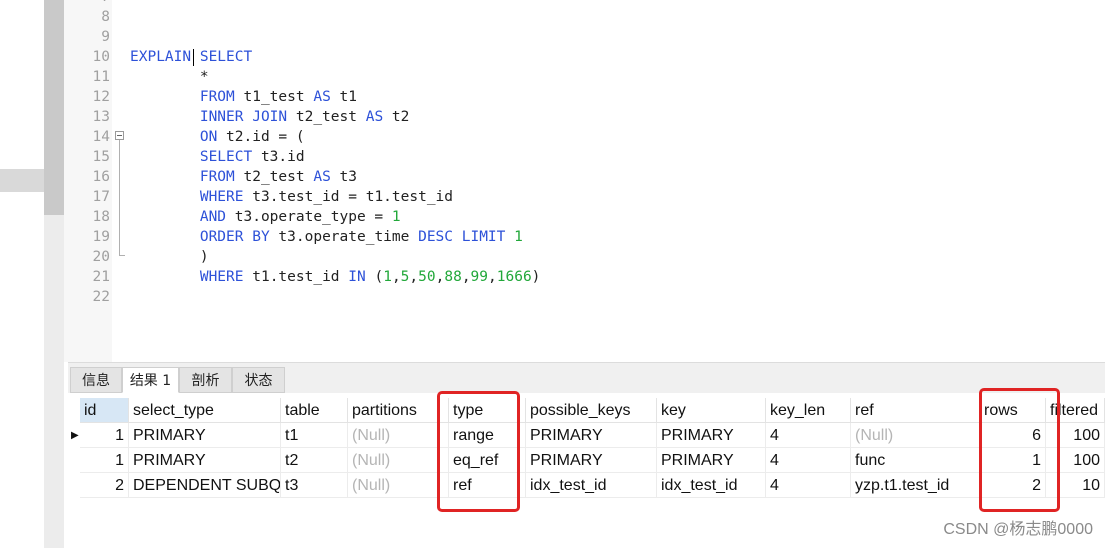  I want to click on table-cell-id: 2, so click(104, 485).